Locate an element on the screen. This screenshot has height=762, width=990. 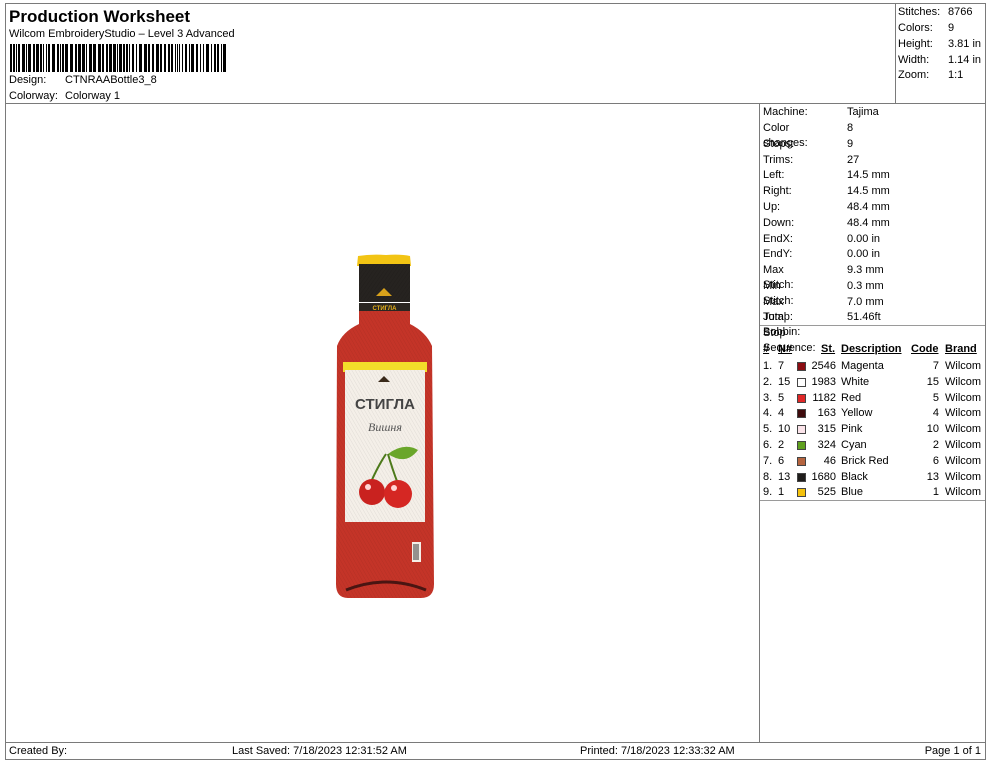
row-index: 7. is located at coordinates (768, 460).